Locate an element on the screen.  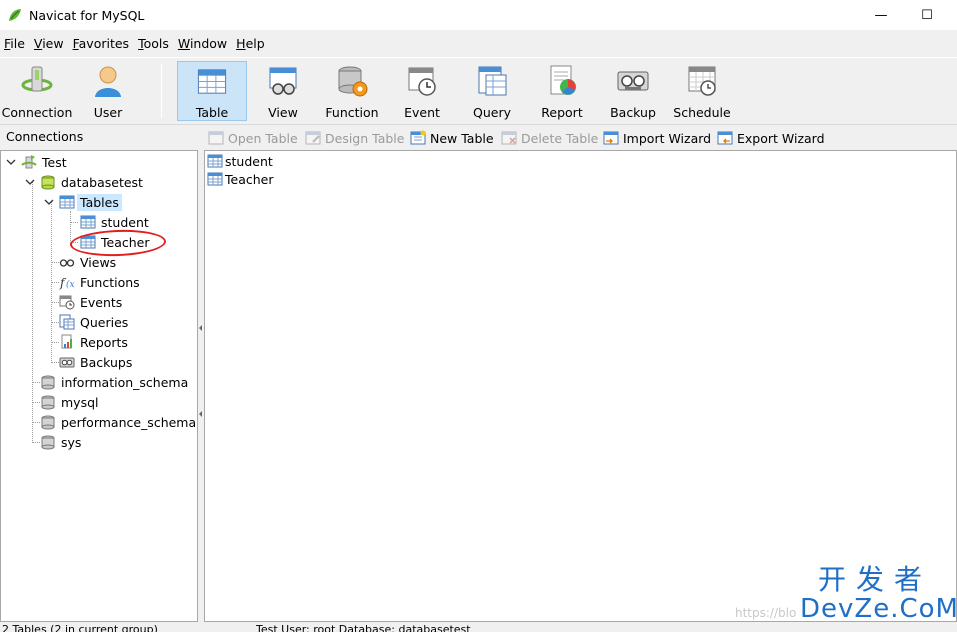
design-table-icon is located at coordinates (313, 138).